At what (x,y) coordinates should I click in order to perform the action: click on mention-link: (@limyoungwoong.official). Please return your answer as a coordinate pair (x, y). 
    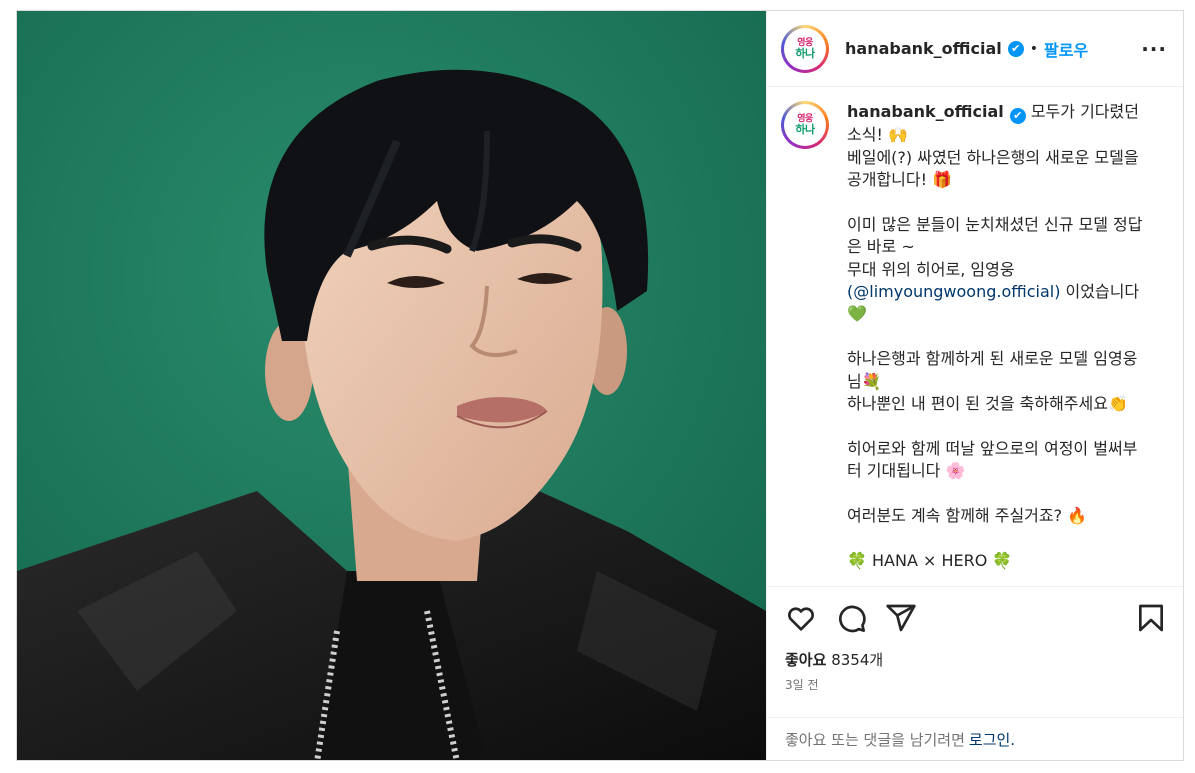
    Looking at the image, I should click on (953, 291).